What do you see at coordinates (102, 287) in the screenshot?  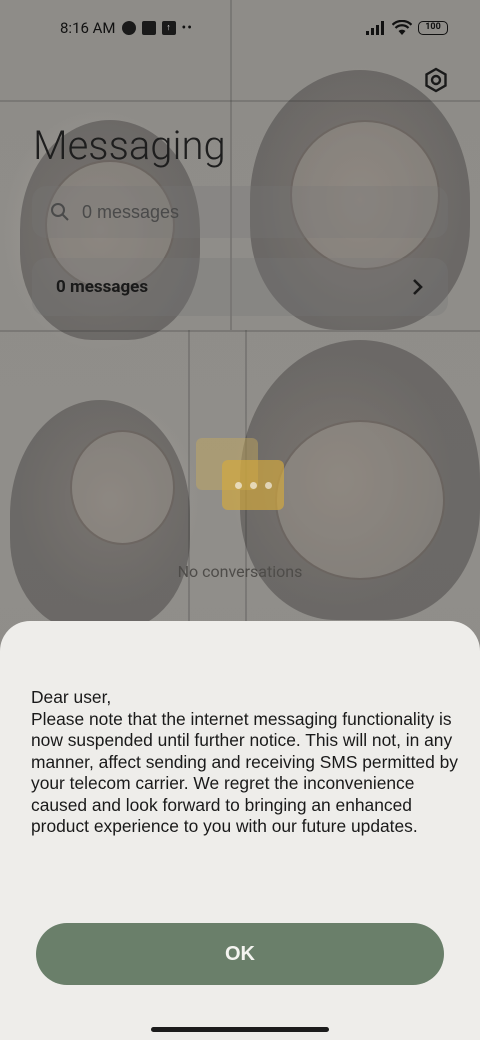 I see `messages-count-label: 0 messages` at bounding box center [102, 287].